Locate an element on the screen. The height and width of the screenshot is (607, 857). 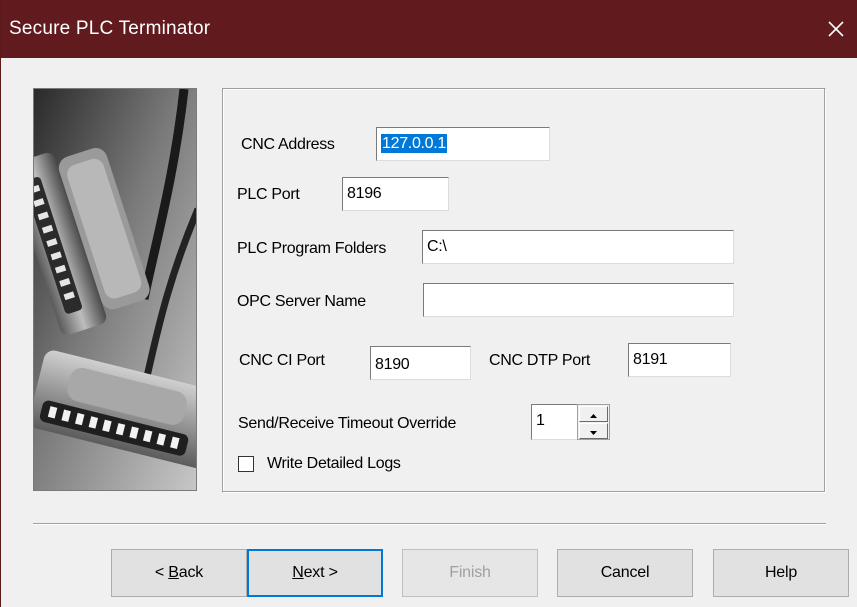
next-button: Next > is located at coordinates (315, 573).